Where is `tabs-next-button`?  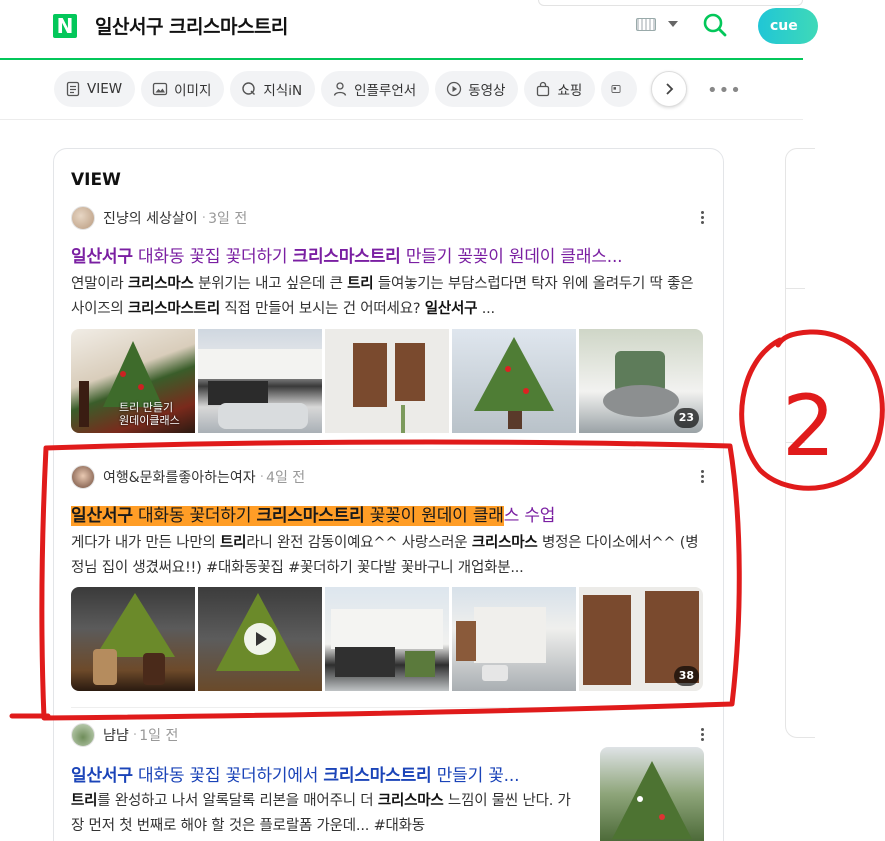 tabs-next-button is located at coordinates (669, 89).